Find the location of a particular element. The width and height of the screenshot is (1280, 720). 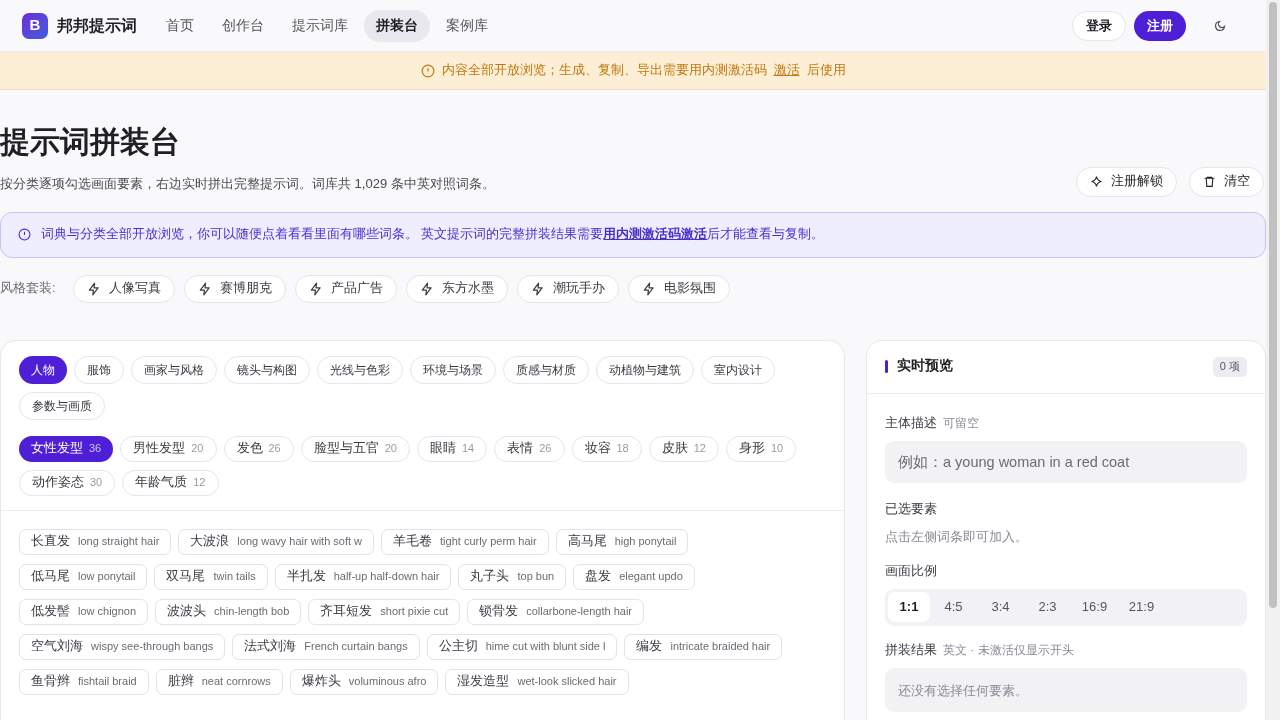

category-tab: 环境与场景 is located at coordinates (453, 369).